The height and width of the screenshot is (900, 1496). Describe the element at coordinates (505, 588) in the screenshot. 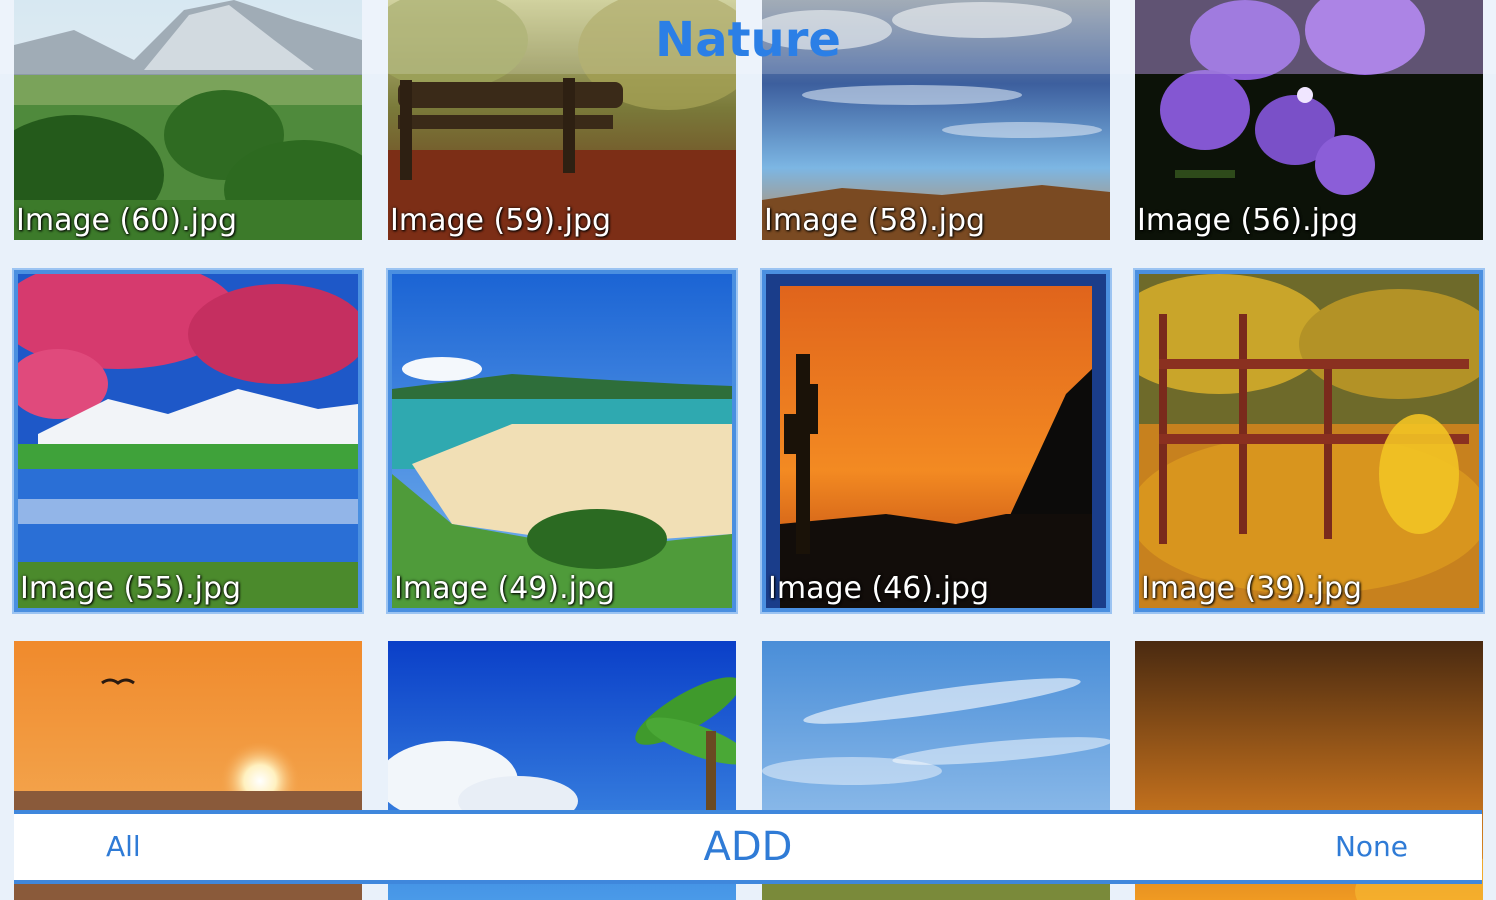

I see `image-filename: Image (49).jpg` at that location.